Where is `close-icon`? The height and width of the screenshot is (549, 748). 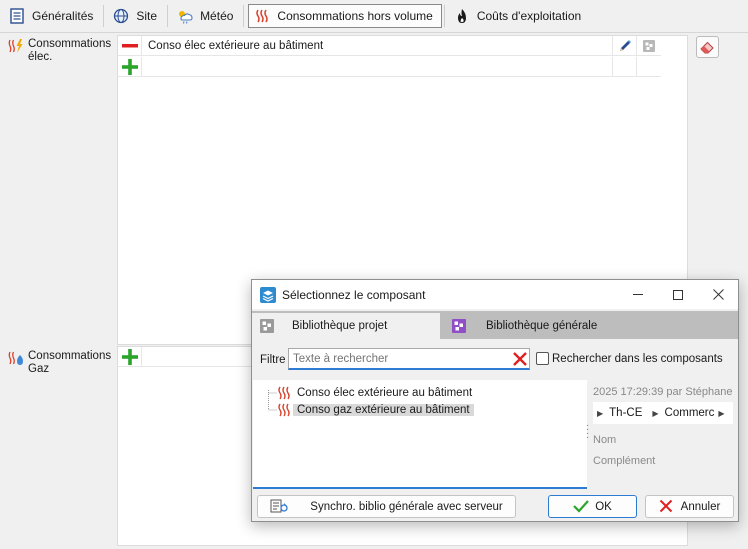 close-icon is located at coordinates (718, 294).